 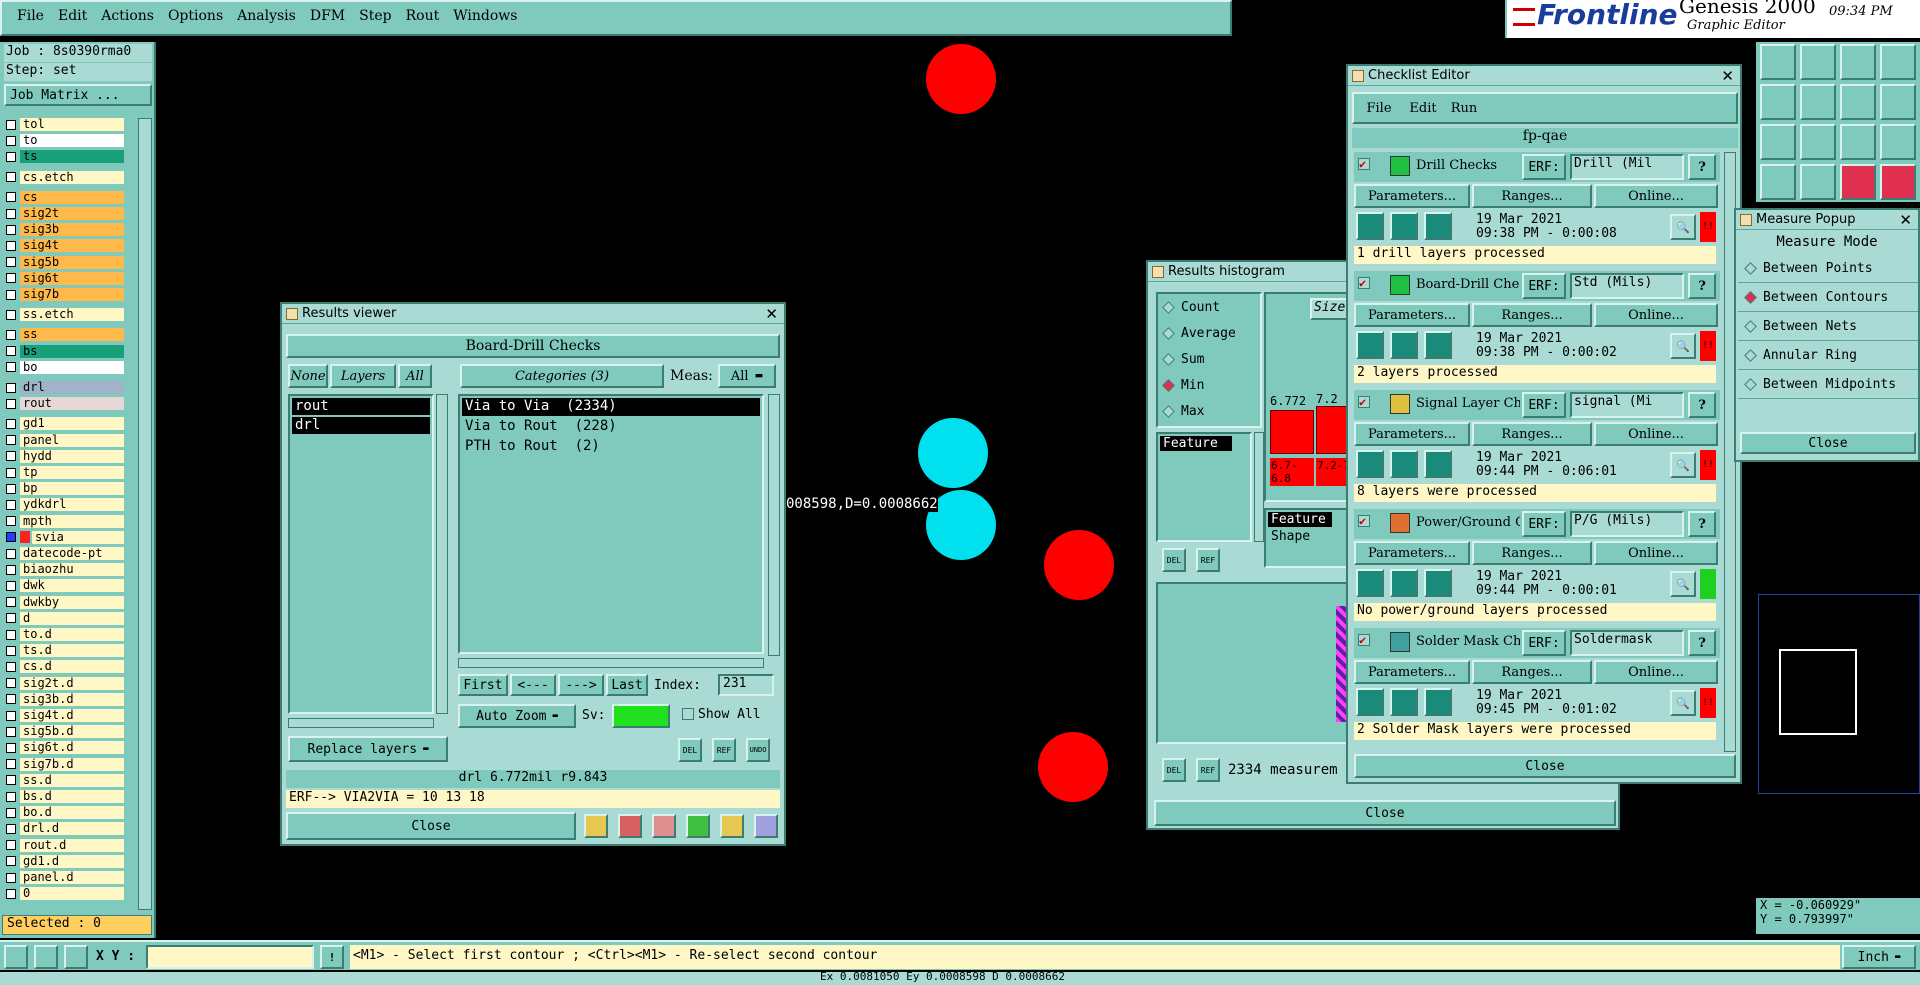 I want to click on measure-close-button: Close, so click(x=1828, y=443).